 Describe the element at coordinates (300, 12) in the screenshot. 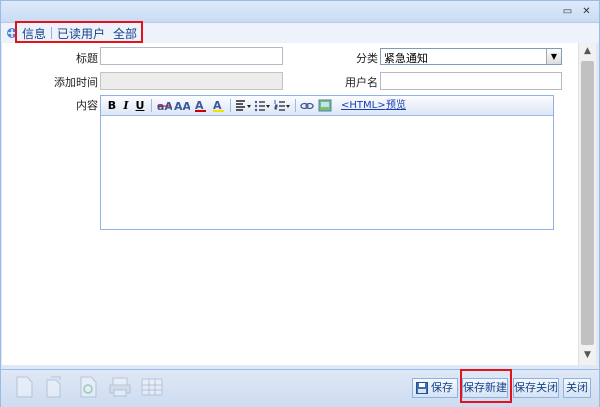

I see `title-bar: ▭ ✕` at that location.